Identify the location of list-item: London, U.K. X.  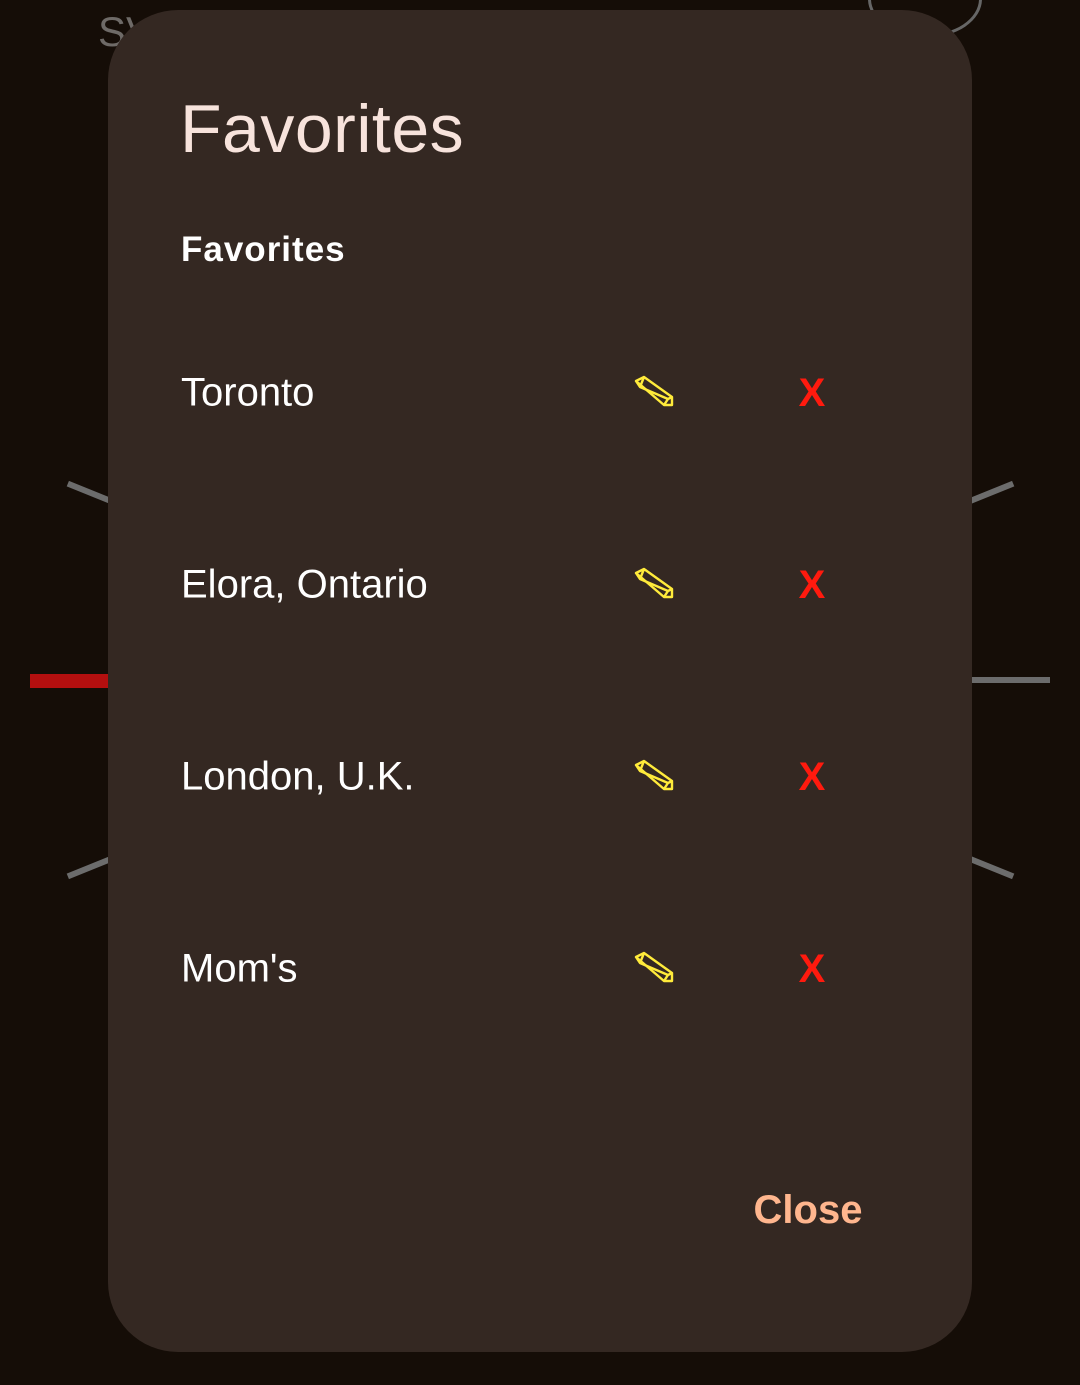
(540, 777).